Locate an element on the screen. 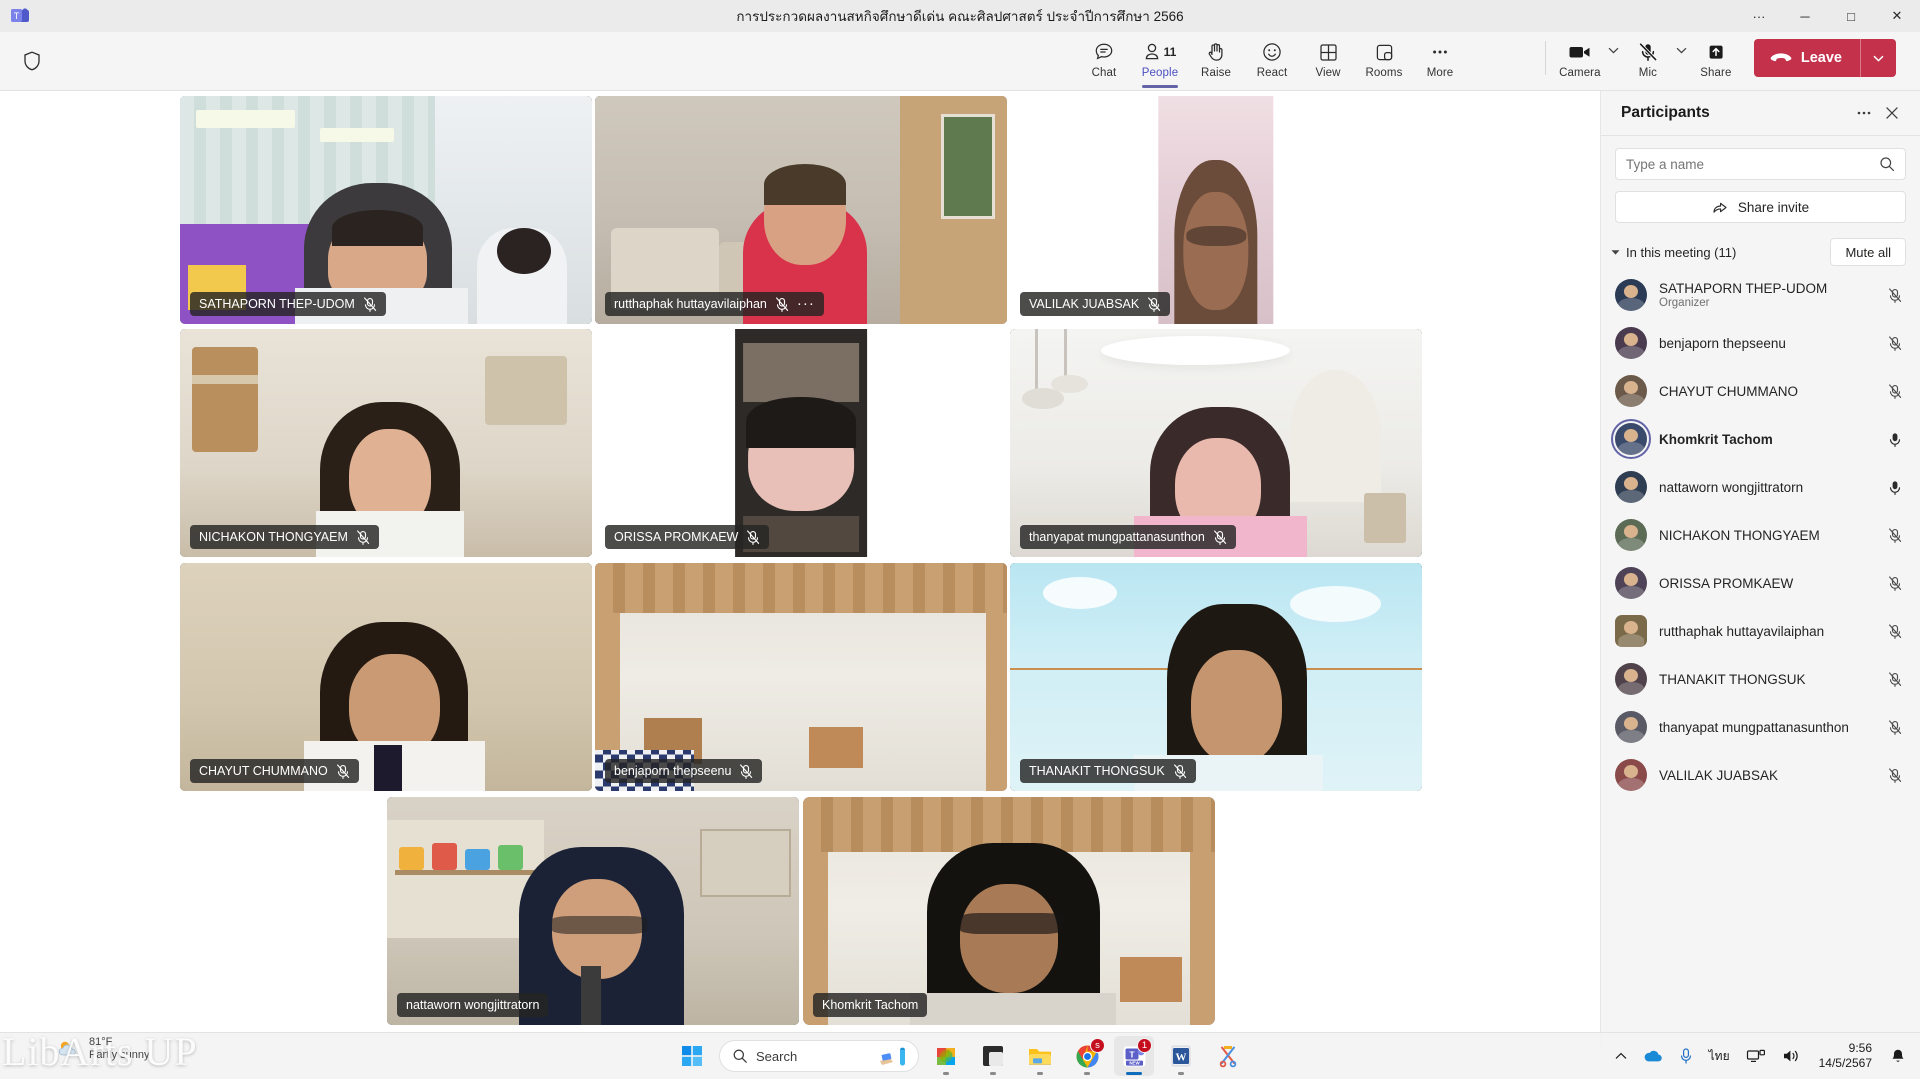  taskbar-app-microsoft-teams: T NEW 1 is located at coordinates (1134, 1056).